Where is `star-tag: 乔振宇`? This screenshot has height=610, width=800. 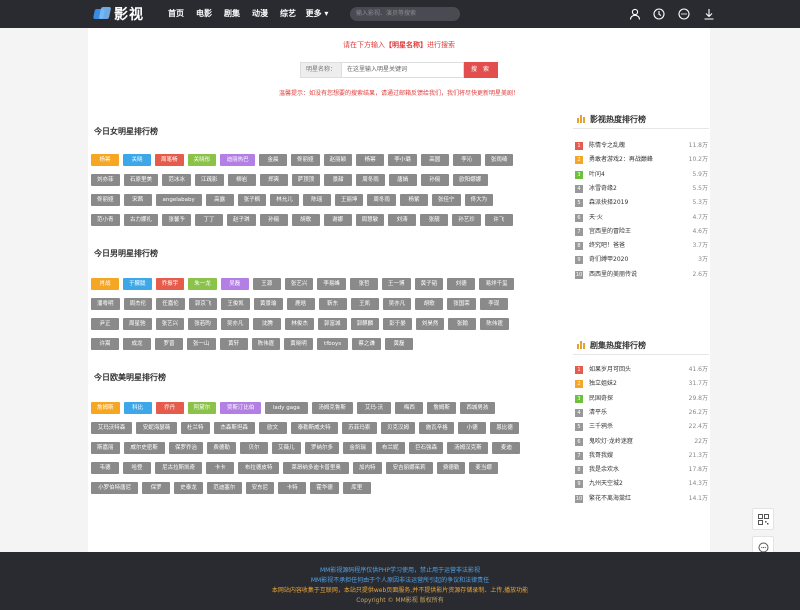 star-tag: 乔振宇 is located at coordinates (170, 284).